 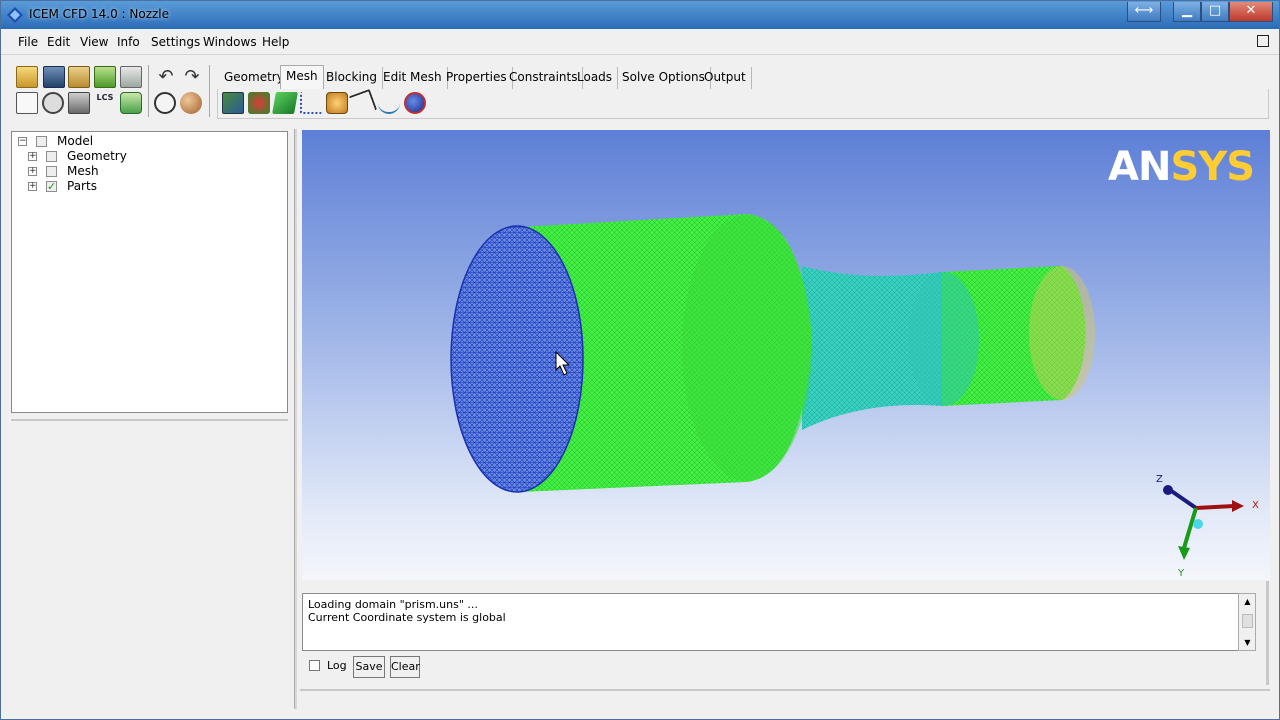 What do you see at coordinates (165, 103) in the screenshot?
I see `wireframe-icon` at bounding box center [165, 103].